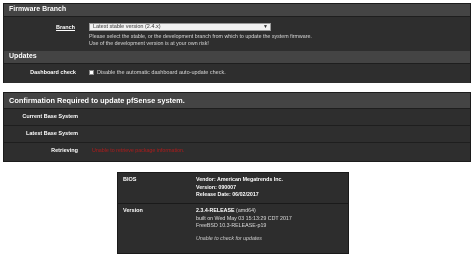 The width and height of the screenshot is (474, 259). Describe the element at coordinates (91, 72) in the screenshot. I see `dashboard-check-checkbox` at that location.